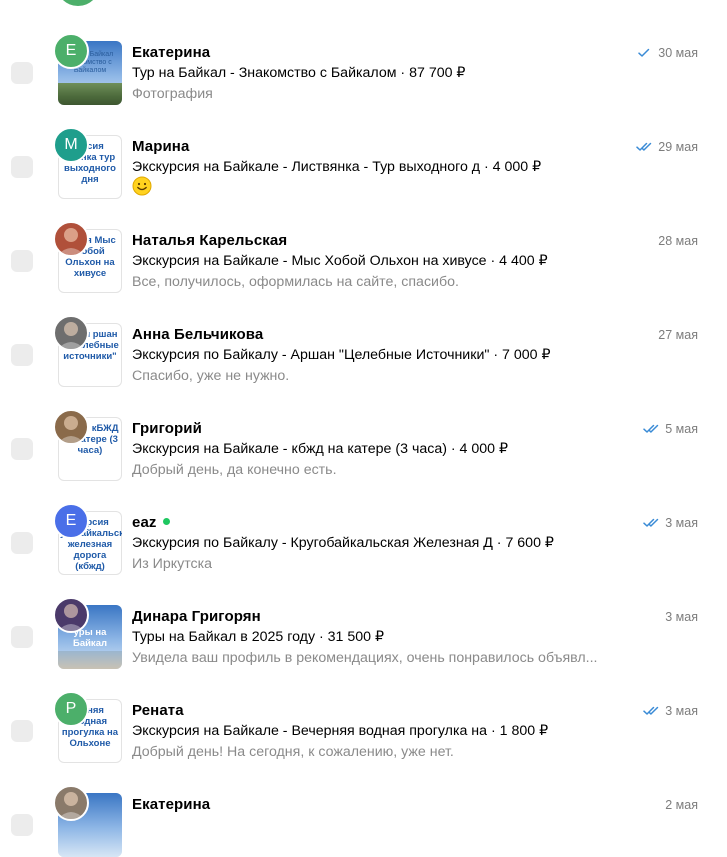 Image resolution: width=727 pixels, height=857 pixels. What do you see at coordinates (210, 240) in the screenshot?
I see `sender-name: Наталья Карельская` at bounding box center [210, 240].